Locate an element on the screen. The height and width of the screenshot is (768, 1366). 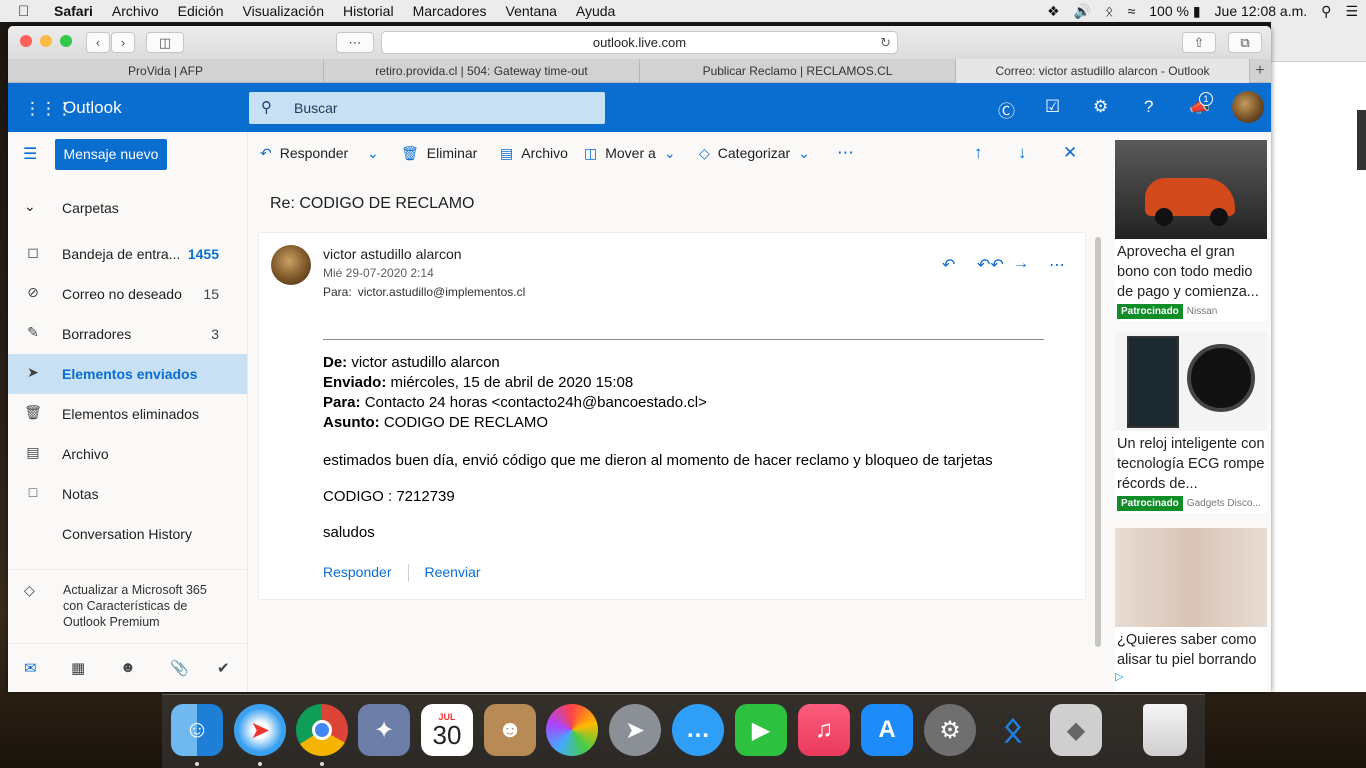
volume-icon: 🔊 is located at coordinates (1082, 11).